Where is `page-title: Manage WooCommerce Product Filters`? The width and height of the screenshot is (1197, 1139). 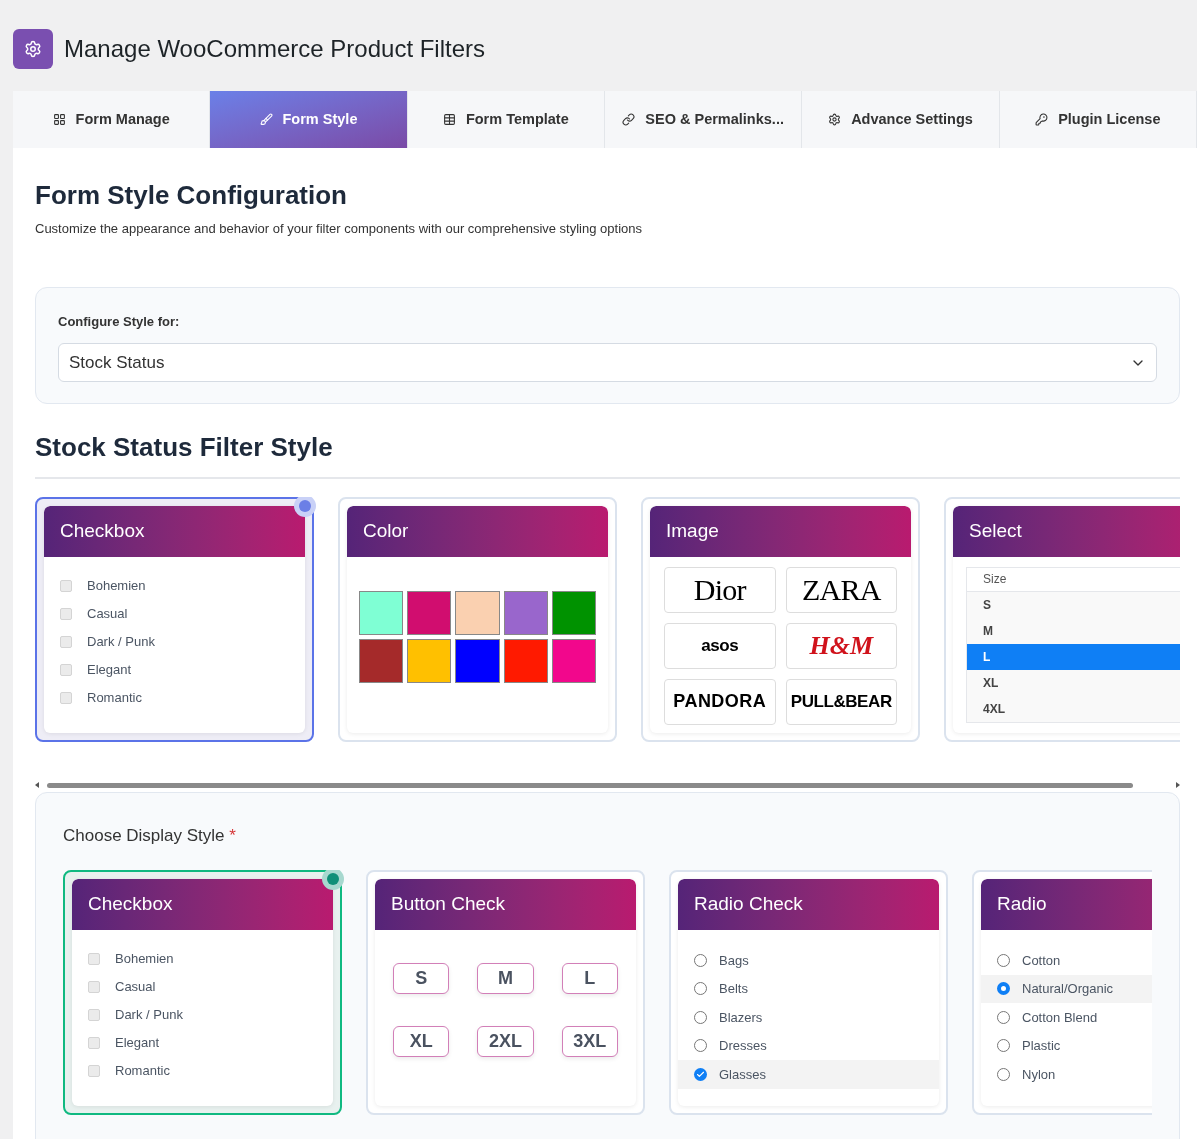 page-title: Manage WooCommerce Product Filters is located at coordinates (275, 48).